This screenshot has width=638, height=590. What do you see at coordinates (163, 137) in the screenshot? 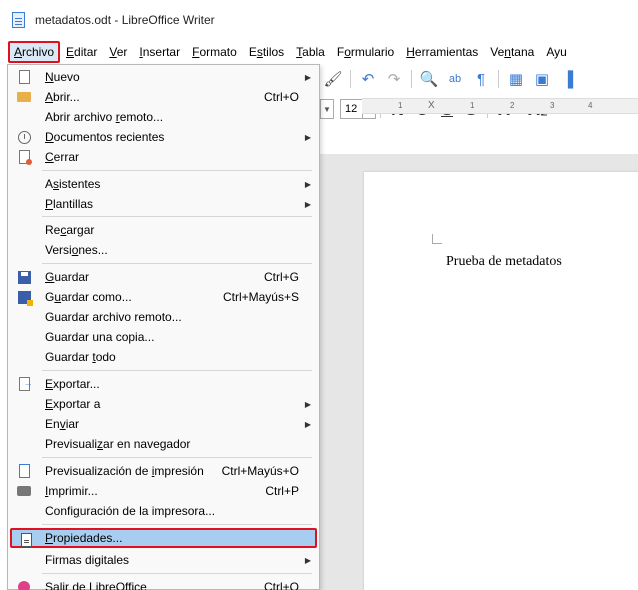
I see `menu-item-documentos-recientes: Documentos recientes ▶` at bounding box center [163, 137].